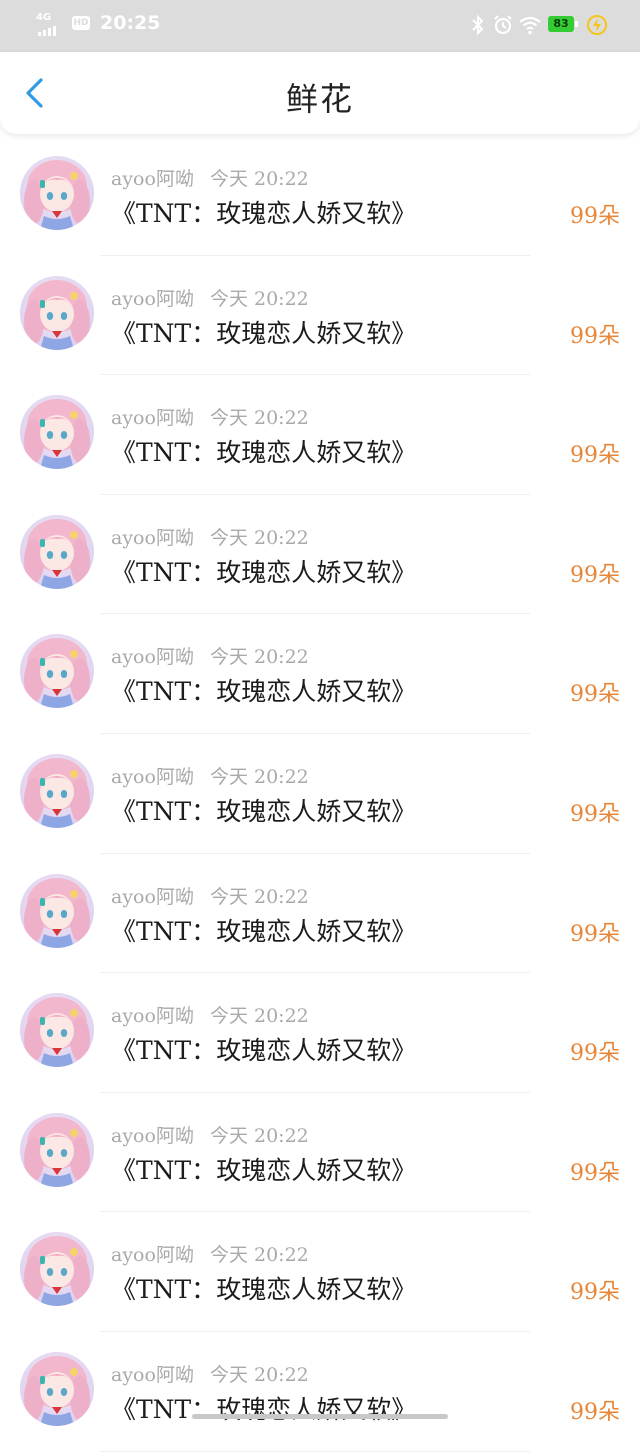 The width and height of the screenshot is (640, 1452). I want to click on battery-icon: 83, so click(563, 24).